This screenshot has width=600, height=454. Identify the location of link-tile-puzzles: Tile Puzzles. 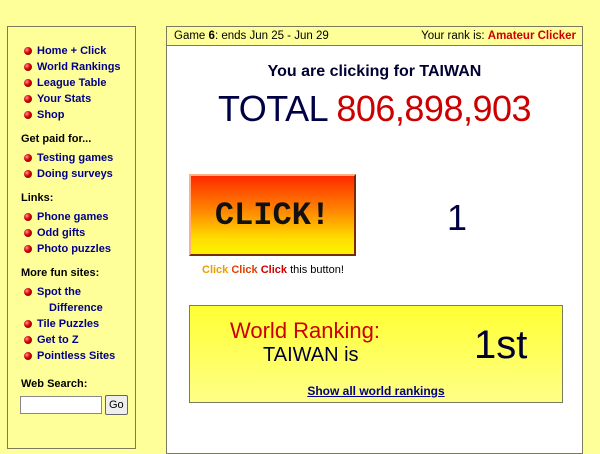
(77, 324).